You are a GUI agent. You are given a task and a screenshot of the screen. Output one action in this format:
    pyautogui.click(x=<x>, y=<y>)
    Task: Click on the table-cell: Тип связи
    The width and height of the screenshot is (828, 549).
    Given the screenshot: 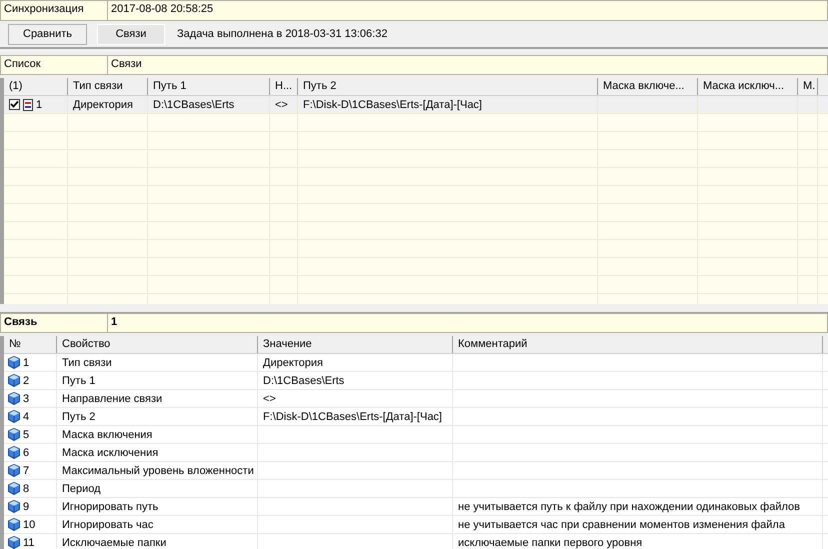 What is the action you would take?
    pyautogui.click(x=87, y=362)
    